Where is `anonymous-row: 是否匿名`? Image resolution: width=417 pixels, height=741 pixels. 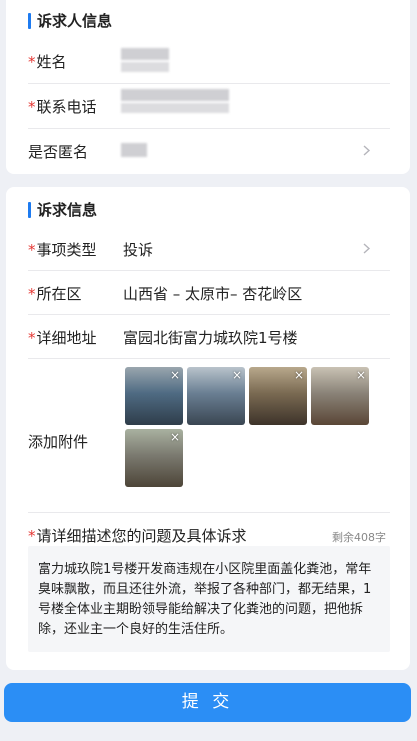 anonymous-row: 是否匿名 is located at coordinates (209, 151).